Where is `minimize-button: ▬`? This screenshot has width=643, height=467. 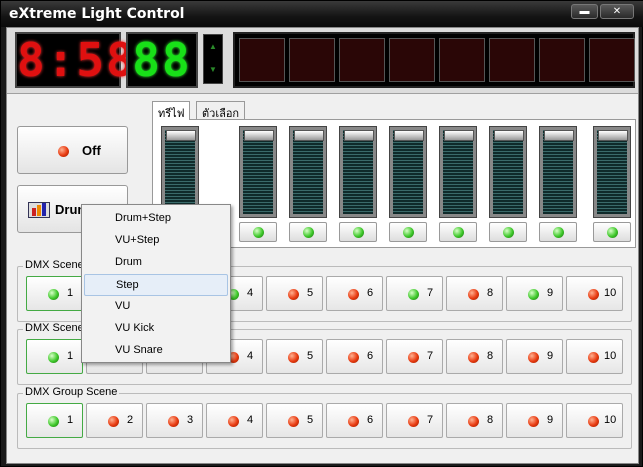
minimize-button: ▬ is located at coordinates (584, 11).